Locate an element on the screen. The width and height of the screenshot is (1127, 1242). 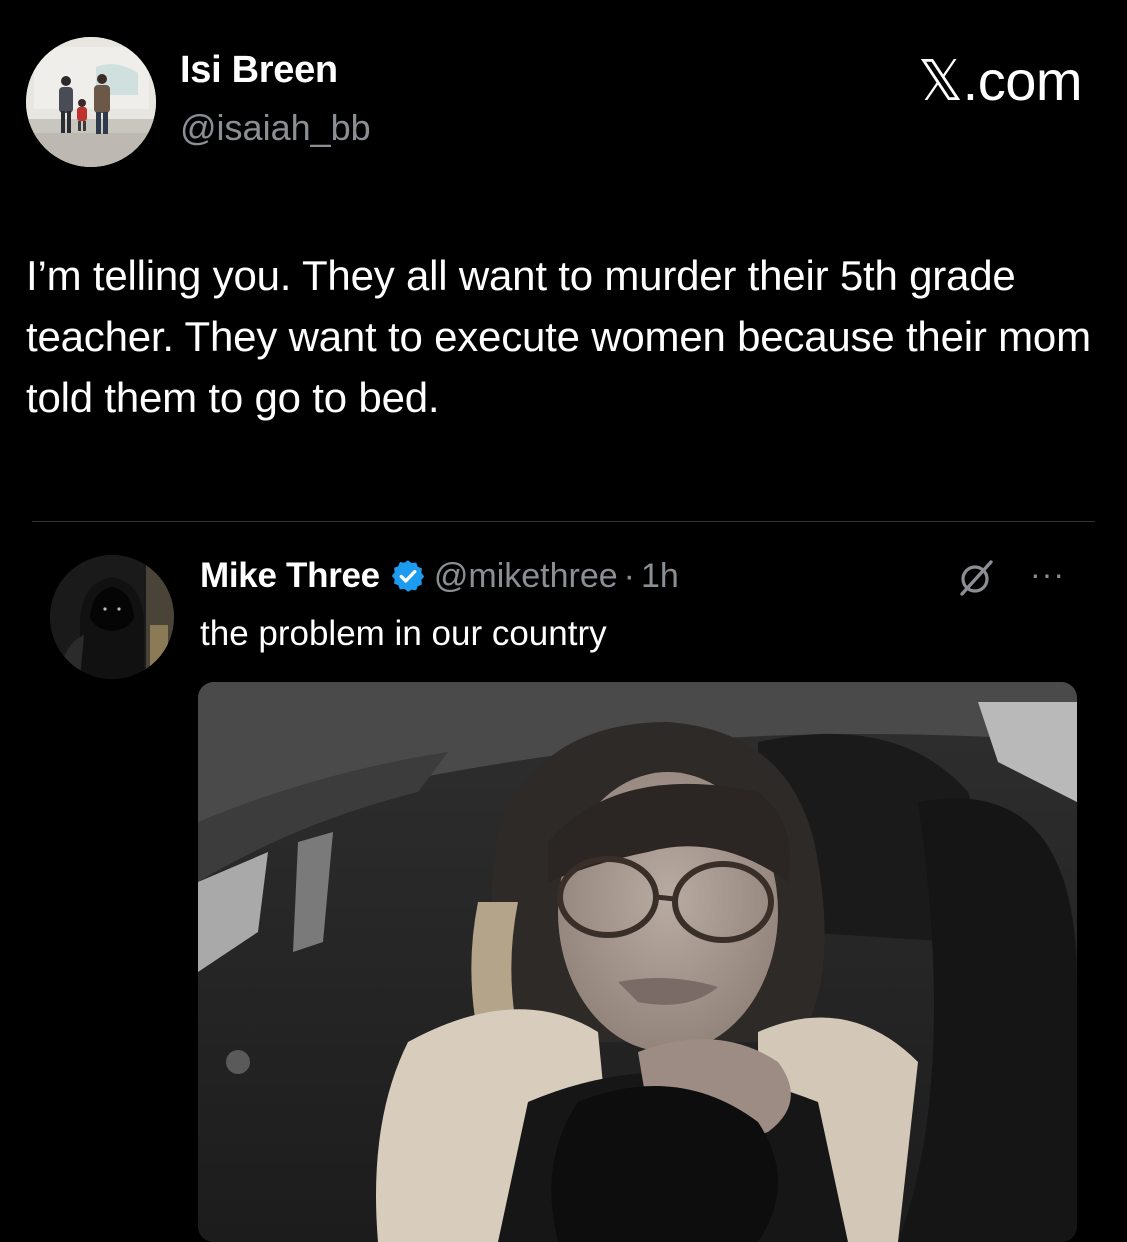
more-options-icon: ··· is located at coordinates (1047, 574).